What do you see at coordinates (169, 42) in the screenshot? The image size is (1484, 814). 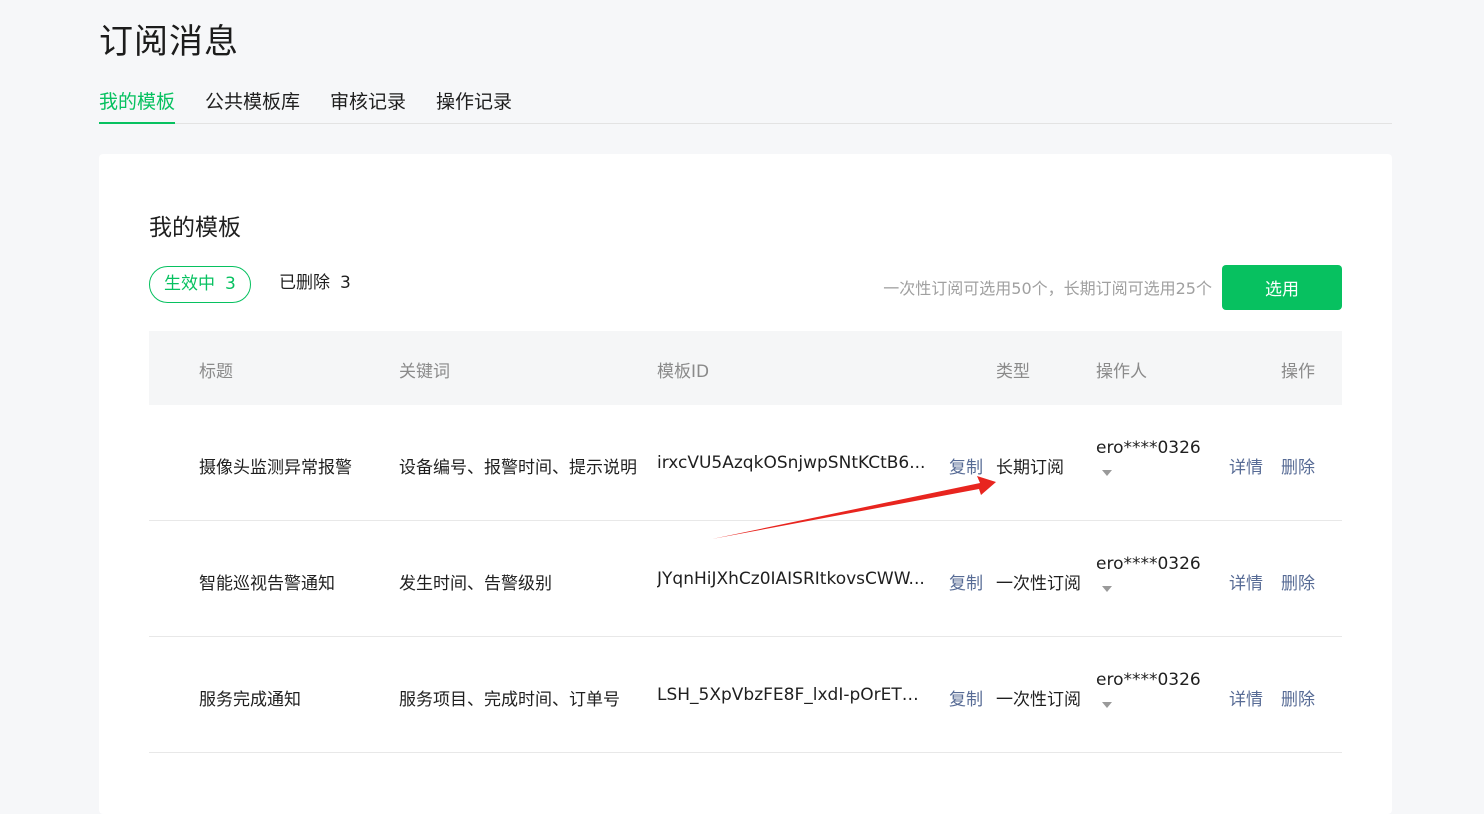 I see `page-title: 订阅消息` at bounding box center [169, 42].